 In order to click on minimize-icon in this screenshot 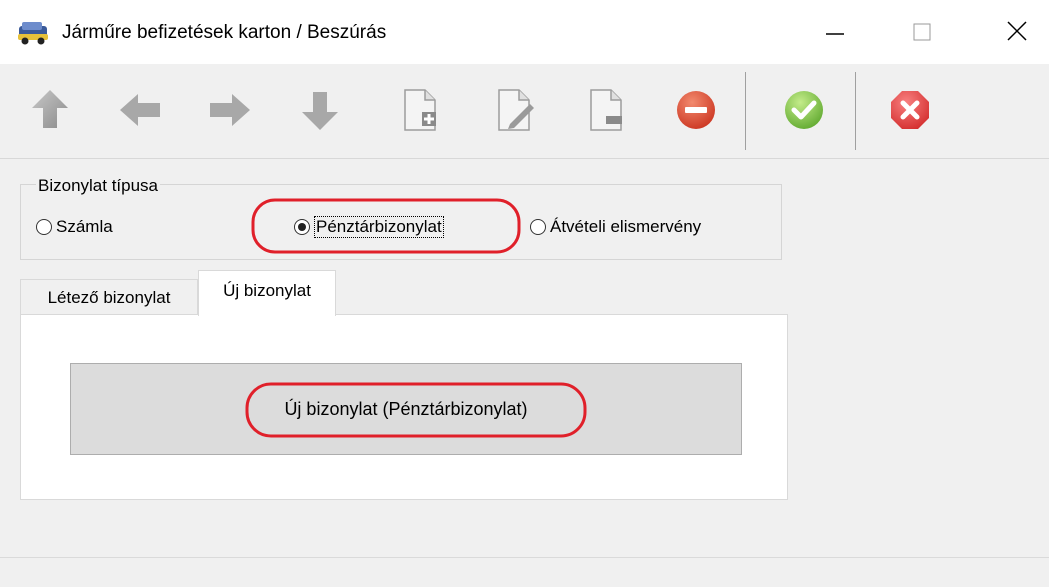, I will do `click(835, 34)`.